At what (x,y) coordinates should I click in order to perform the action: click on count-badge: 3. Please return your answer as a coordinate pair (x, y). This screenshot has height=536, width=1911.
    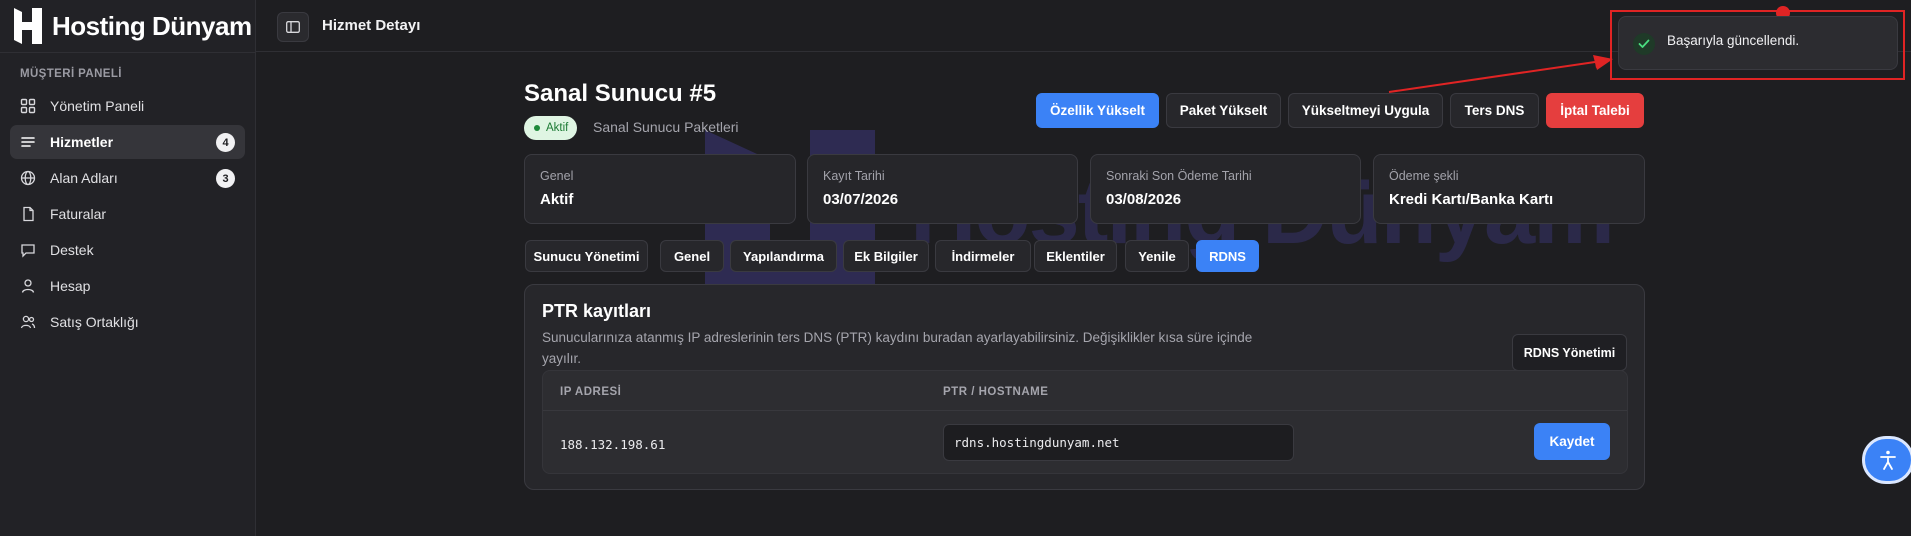
    Looking at the image, I should click on (225, 178).